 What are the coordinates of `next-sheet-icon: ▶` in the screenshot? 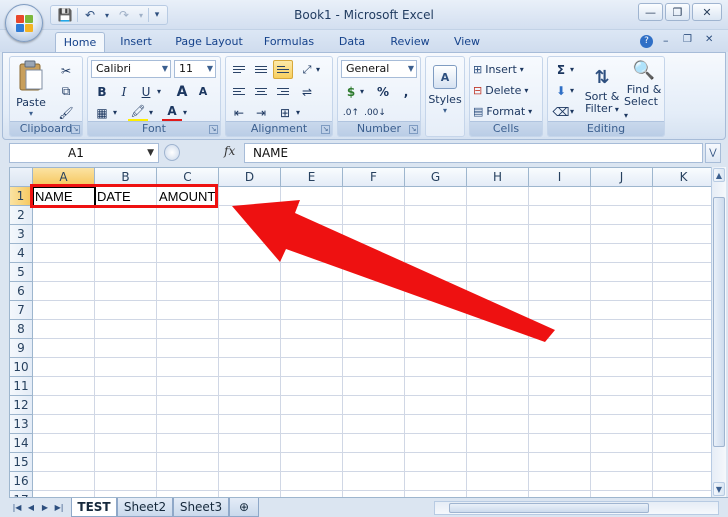 It's located at (45, 508).